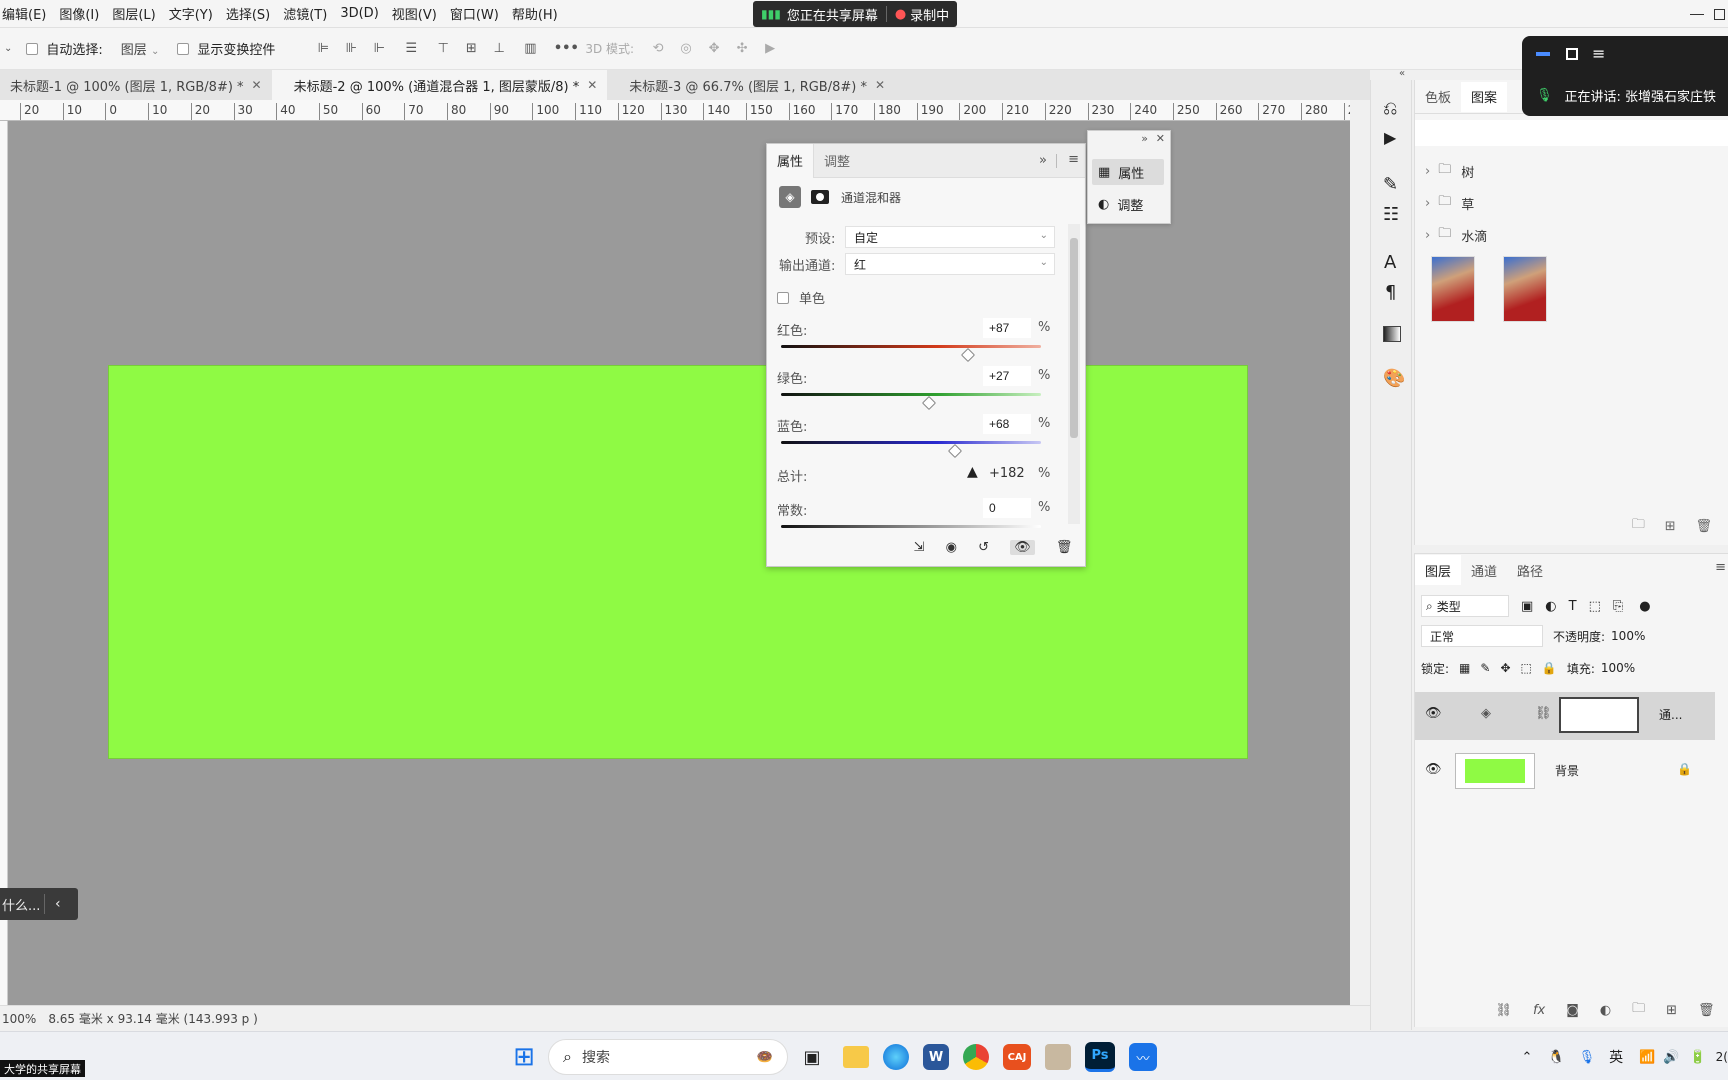 This screenshot has height=1080, width=1728. I want to click on link-icon: ⛓, so click(1543, 713).